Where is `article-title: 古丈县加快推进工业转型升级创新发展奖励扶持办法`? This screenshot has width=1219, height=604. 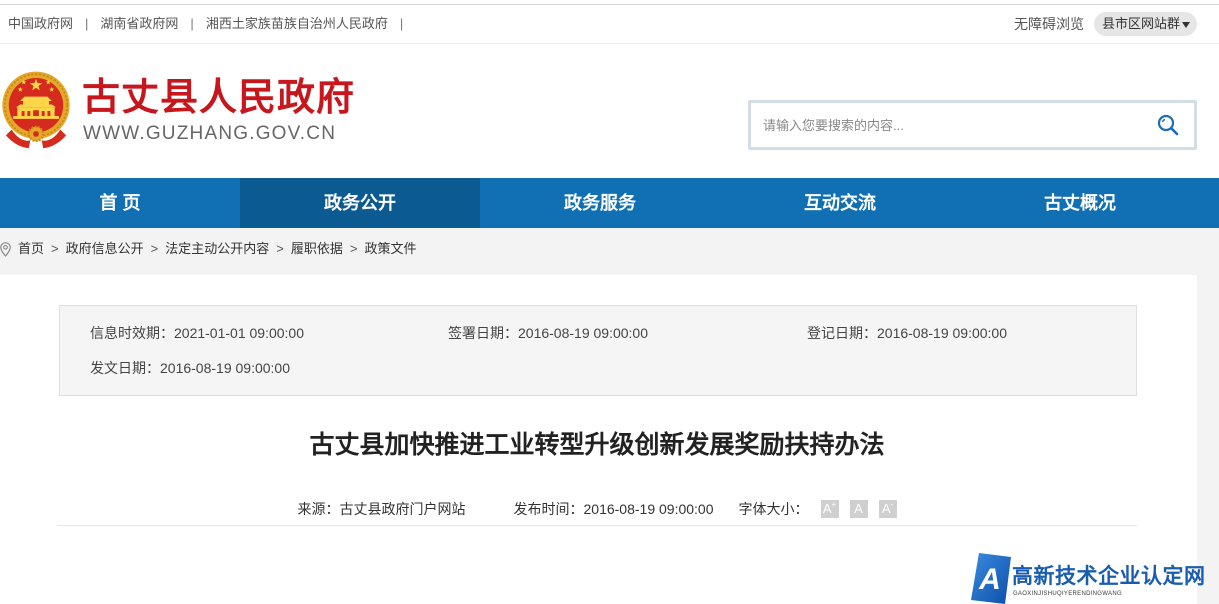
article-title: 古丈县加快推进工业转型升级创新发展奖励扶持办法 is located at coordinates (597, 445).